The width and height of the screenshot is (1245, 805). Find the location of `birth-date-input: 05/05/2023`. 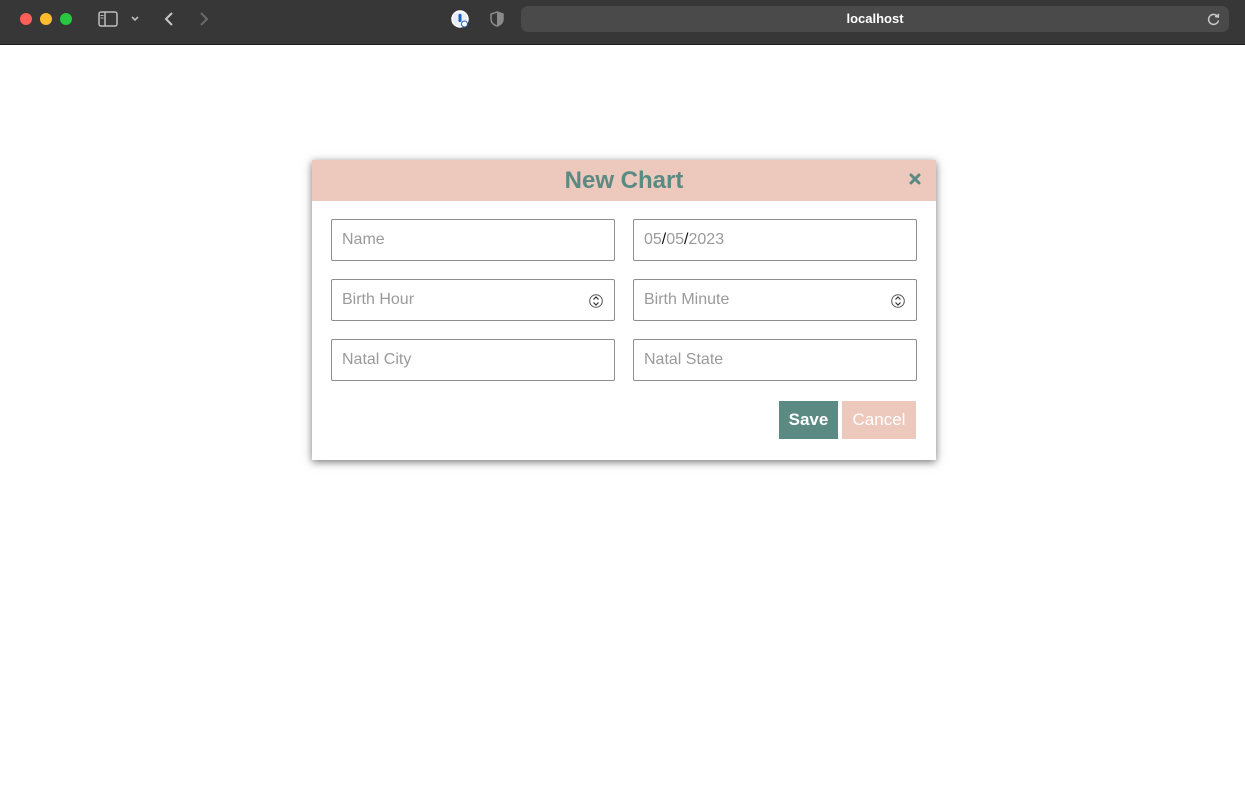

birth-date-input: 05/05/2023 is located at coordinates (775, 240).